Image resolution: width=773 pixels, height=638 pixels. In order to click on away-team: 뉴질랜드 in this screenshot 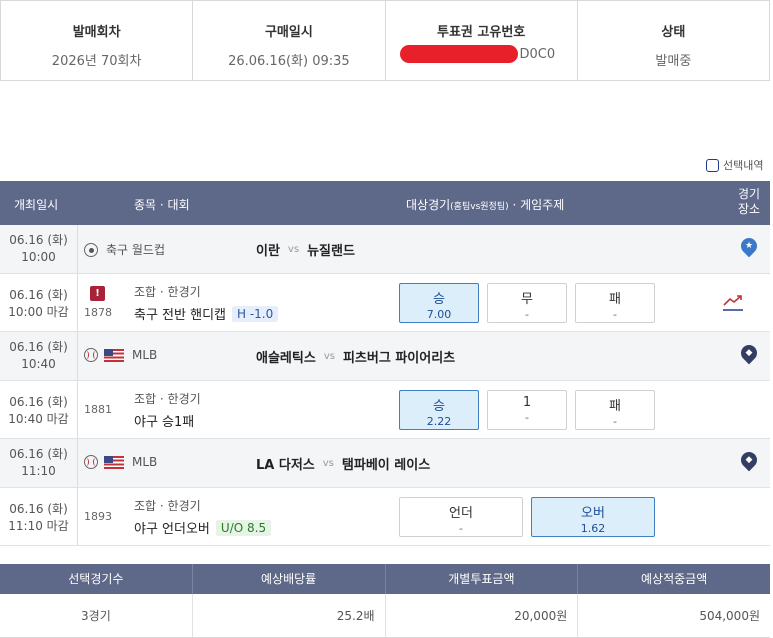, I will do `click(331, 251)`.